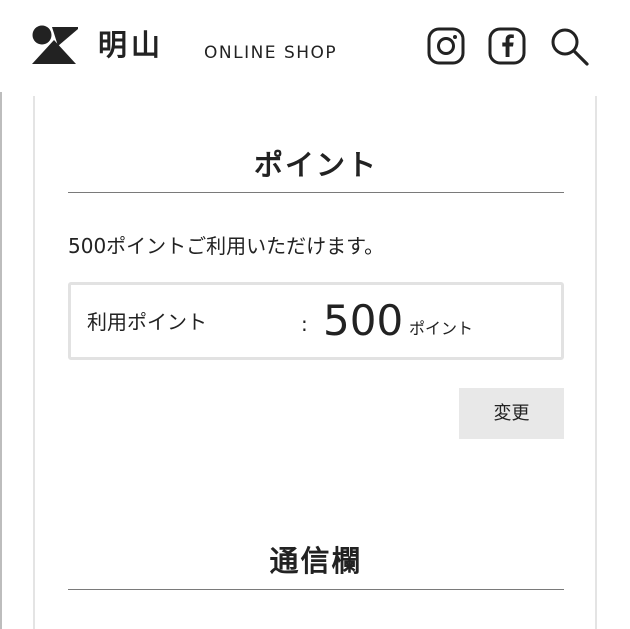 The width and height of the screenshot is (630, 629). What do you see at coordinates (316, 561) in the screenshot?
I see `message-section-title: 通信欄` at bounding box center [316, 561].